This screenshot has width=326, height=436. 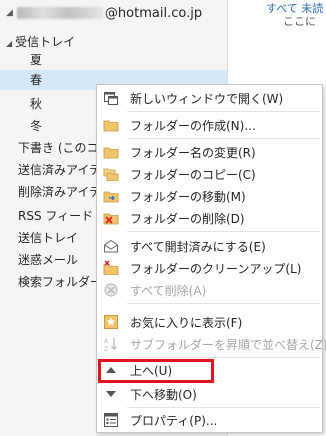 What do you see at coordinates (111, 197) in the screenshot?
I see `folder-move-icon` at bounding box center [111, 197].